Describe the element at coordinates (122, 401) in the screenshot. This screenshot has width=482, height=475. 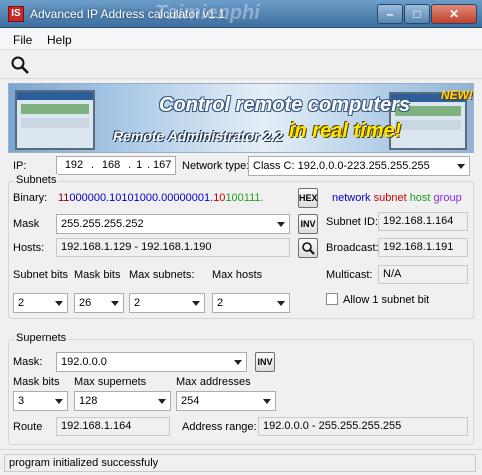
I see `max-supernets-select: 128` at that location.